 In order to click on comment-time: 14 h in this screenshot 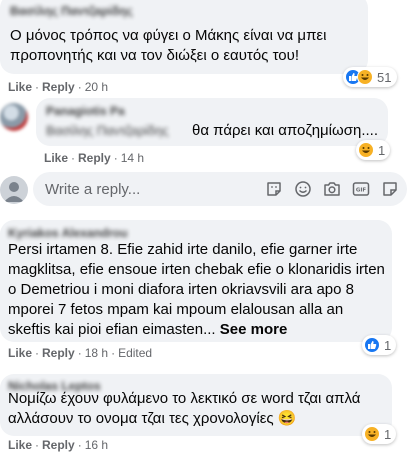, I will do `click(132, 158)`.